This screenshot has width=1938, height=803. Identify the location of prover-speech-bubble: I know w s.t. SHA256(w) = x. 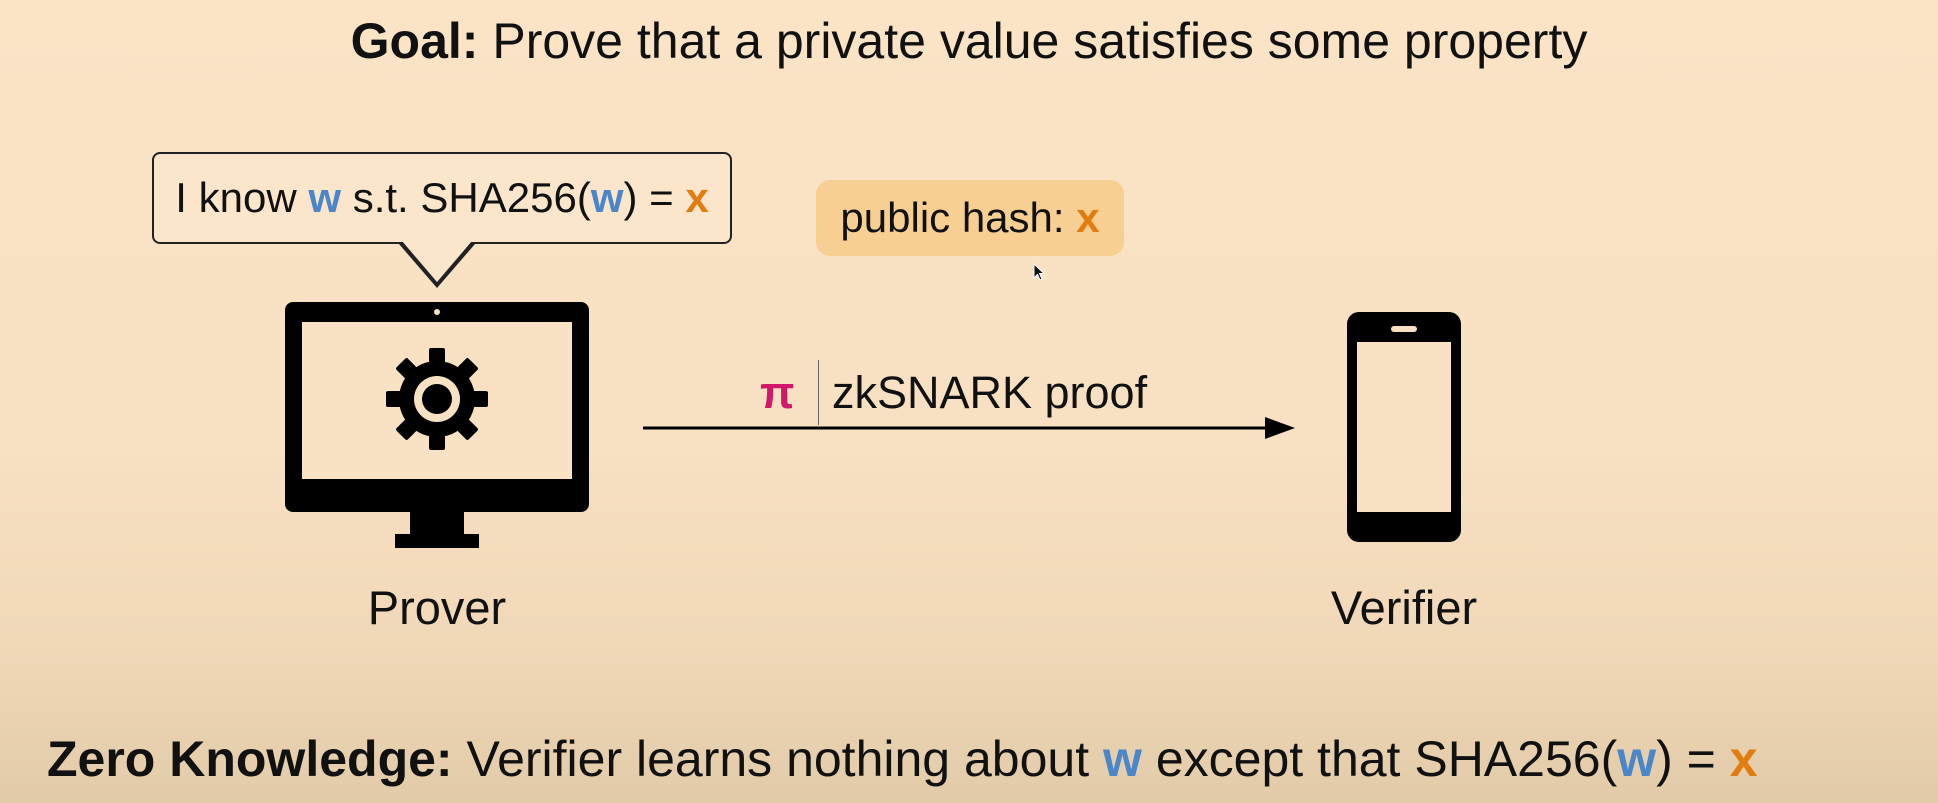
(442, 198).